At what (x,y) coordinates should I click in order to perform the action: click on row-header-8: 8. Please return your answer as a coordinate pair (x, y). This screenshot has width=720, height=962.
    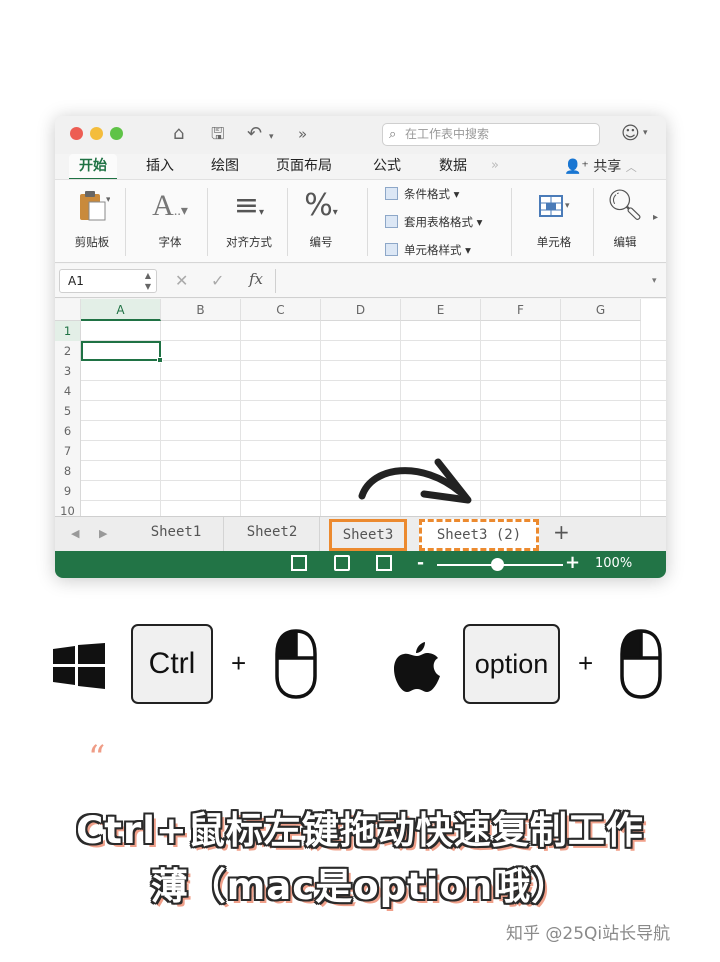
    Looking at the image, I should click on (68, 471).